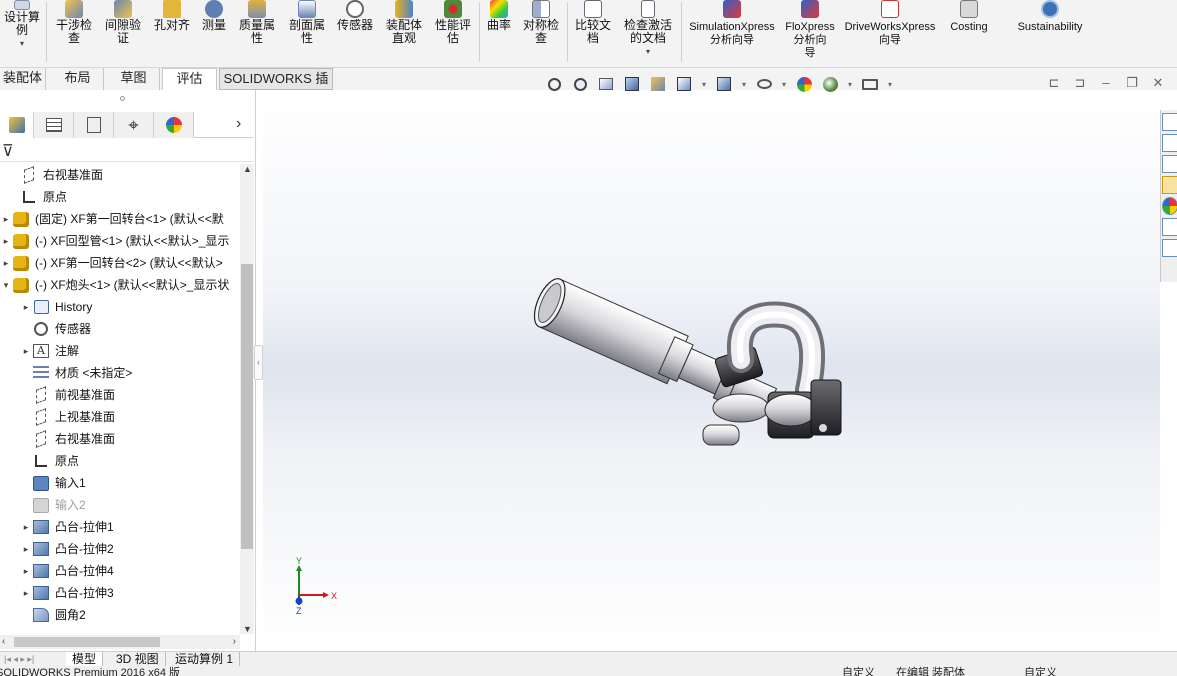 The image size is (1177, 676). Describe the element at coordinates (67, 395) in the screenshot. I see `tree-node-front-plane: 前视基准面` at that location.